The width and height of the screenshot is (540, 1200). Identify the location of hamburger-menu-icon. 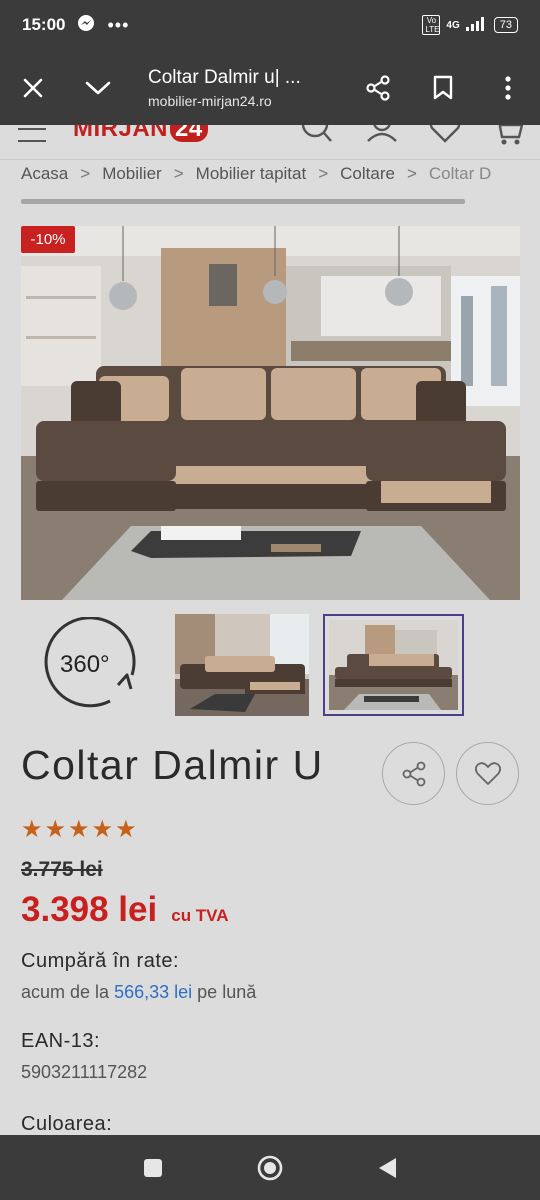
(32, 136).